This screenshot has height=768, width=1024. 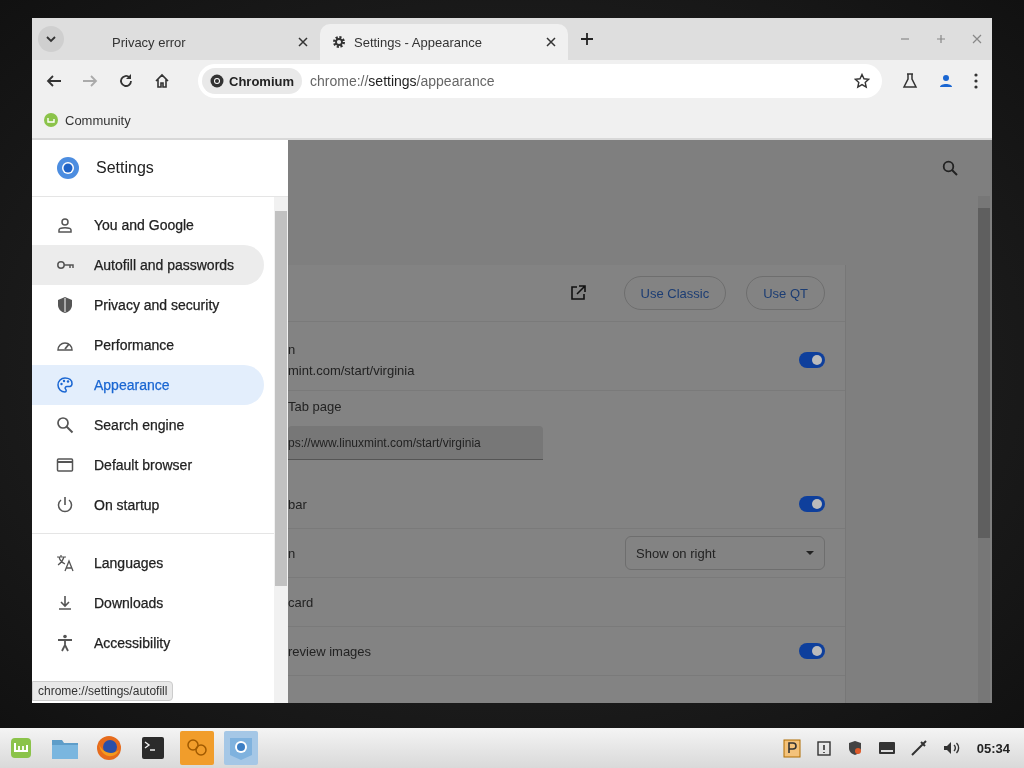 I want to click on link-url-tooltip: chrome://settings/autofill, so click(x=103, y=691).